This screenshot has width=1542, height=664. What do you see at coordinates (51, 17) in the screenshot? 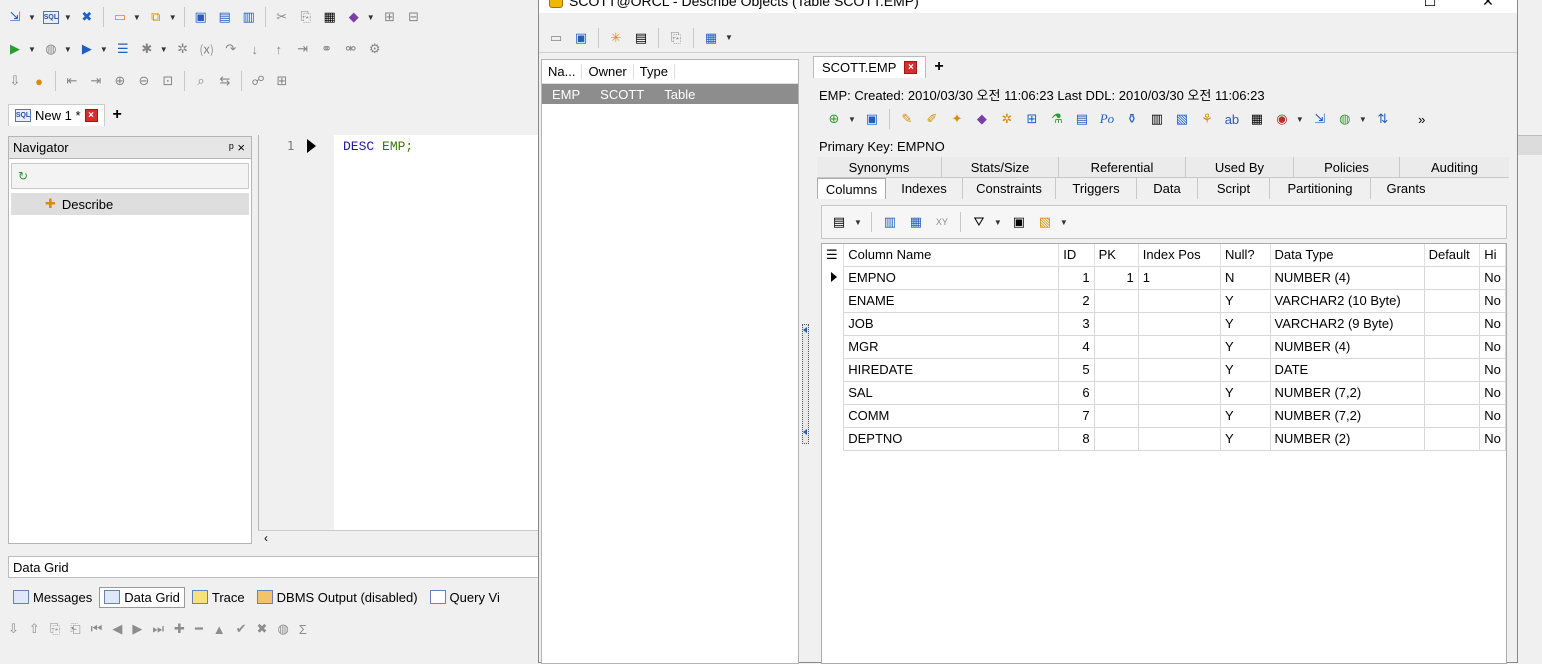
I see `sql-editor-icon: SQL` at bounding box center [51, 17].